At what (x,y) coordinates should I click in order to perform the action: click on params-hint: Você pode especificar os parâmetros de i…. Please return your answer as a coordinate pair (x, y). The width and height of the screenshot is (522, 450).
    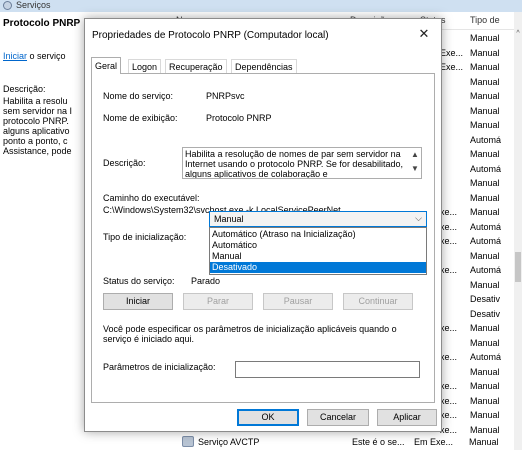
    Looking at the image, I should click on (250, 334).